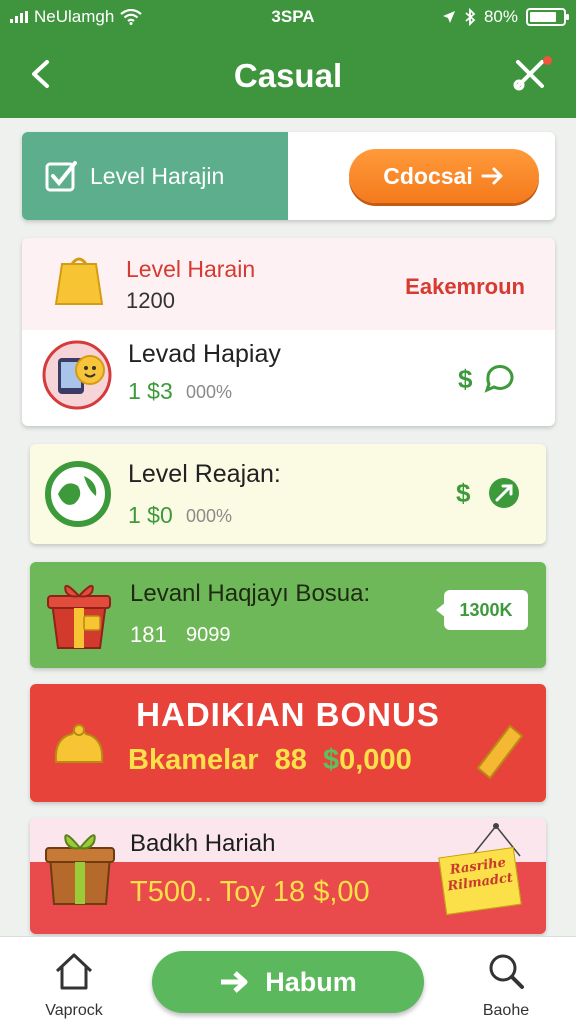 This screenshot has width=576, height=1024. What do you see at coordinates (209, 516) in the screenshot?
I see `card-2-percent: 000%` at bounding box center [209, 516].